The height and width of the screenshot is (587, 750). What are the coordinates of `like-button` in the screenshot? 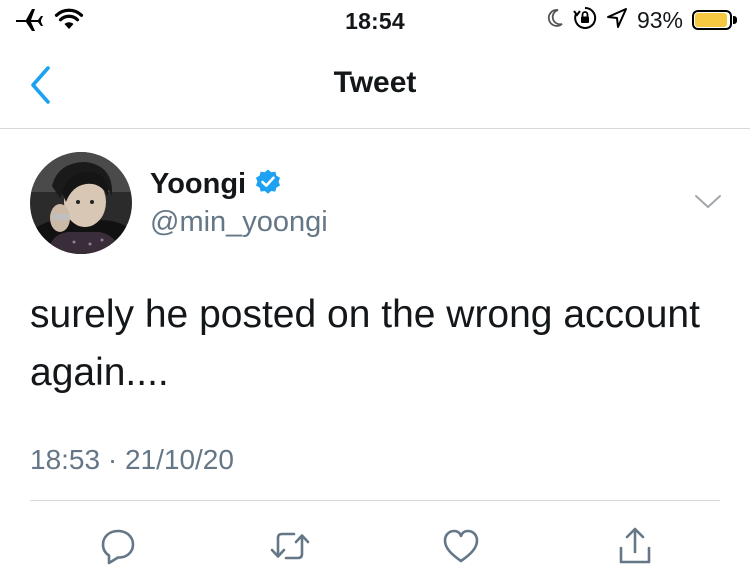 It's located at (461, 546).